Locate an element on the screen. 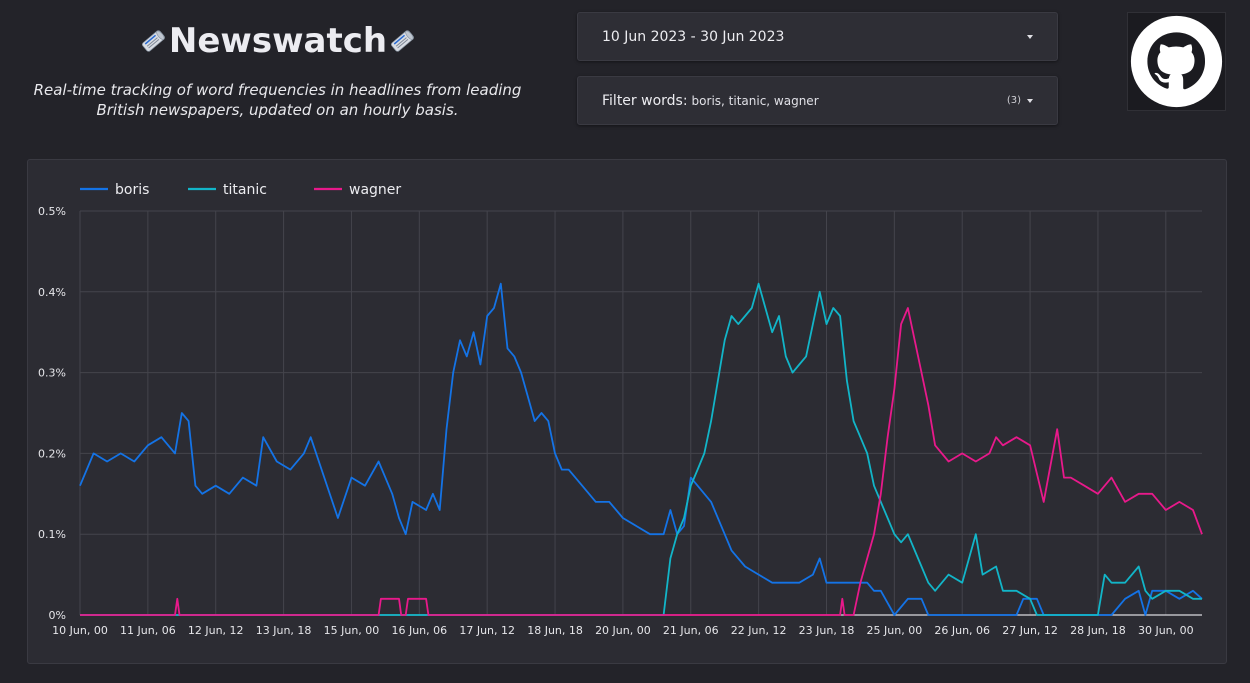  y-tick-label: 0.4% is located at coordinates (52, 292).